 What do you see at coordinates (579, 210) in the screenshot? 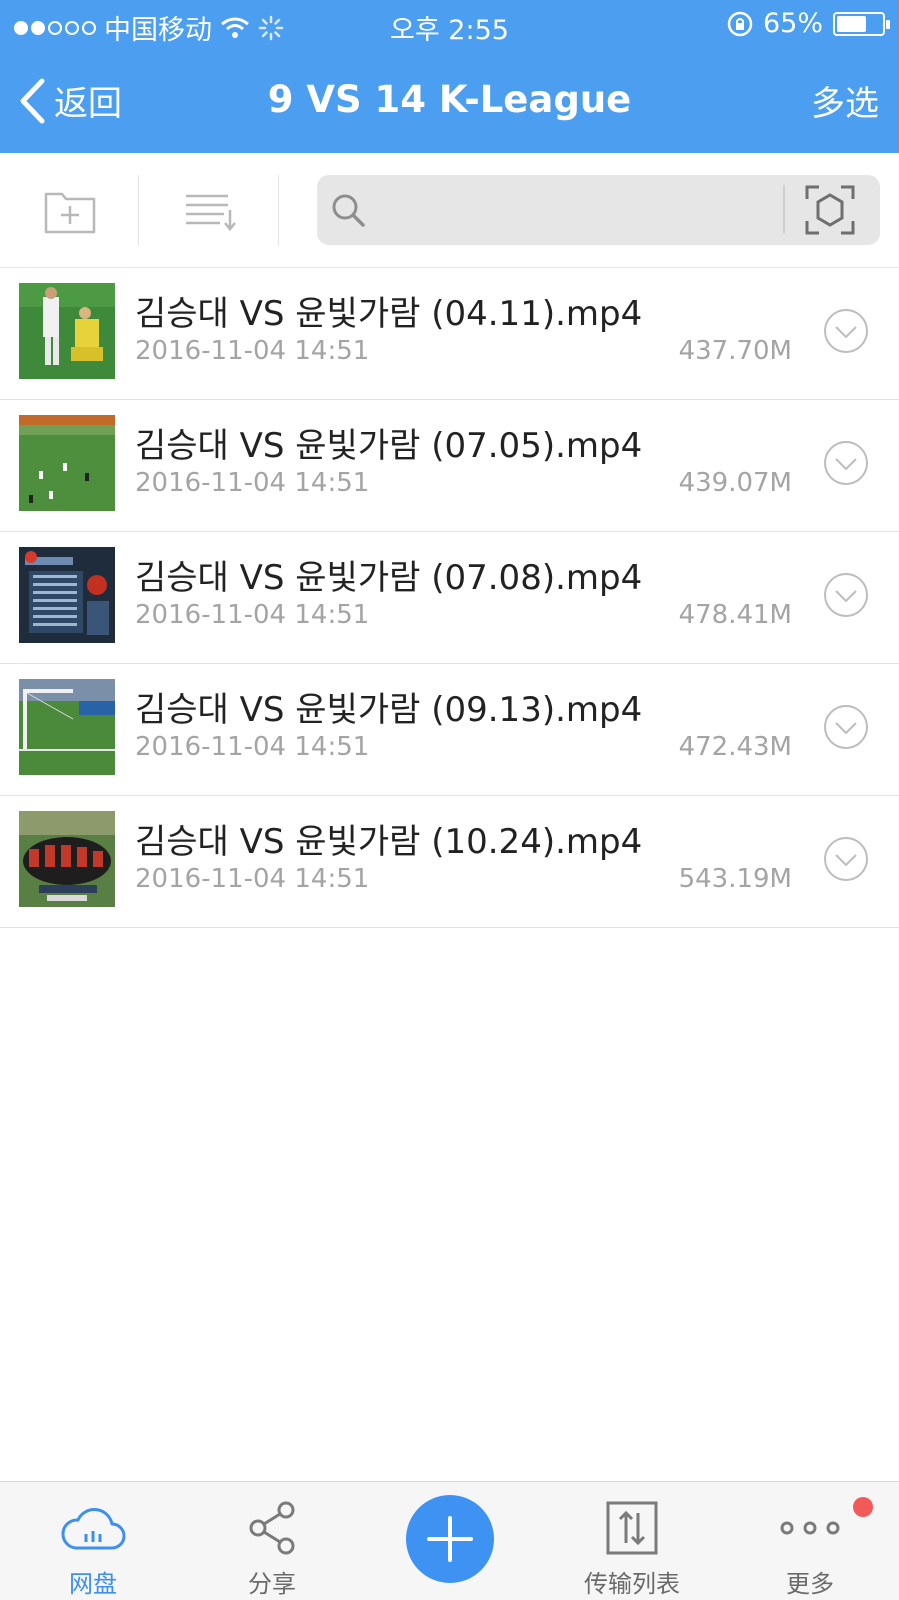
I see `search-input` at bounding box center [579, 210].